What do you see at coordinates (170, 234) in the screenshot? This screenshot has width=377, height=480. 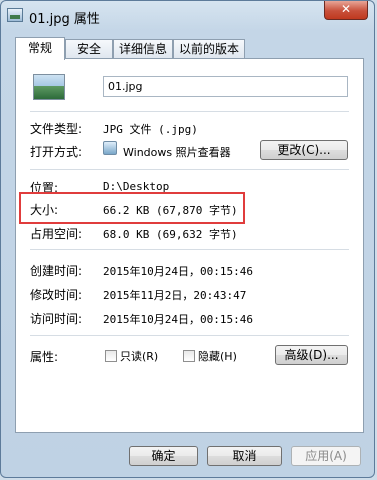 I see `size-on-disk-value: 68.0 KB (69,632 字节)` at bounding box center [170, 234].